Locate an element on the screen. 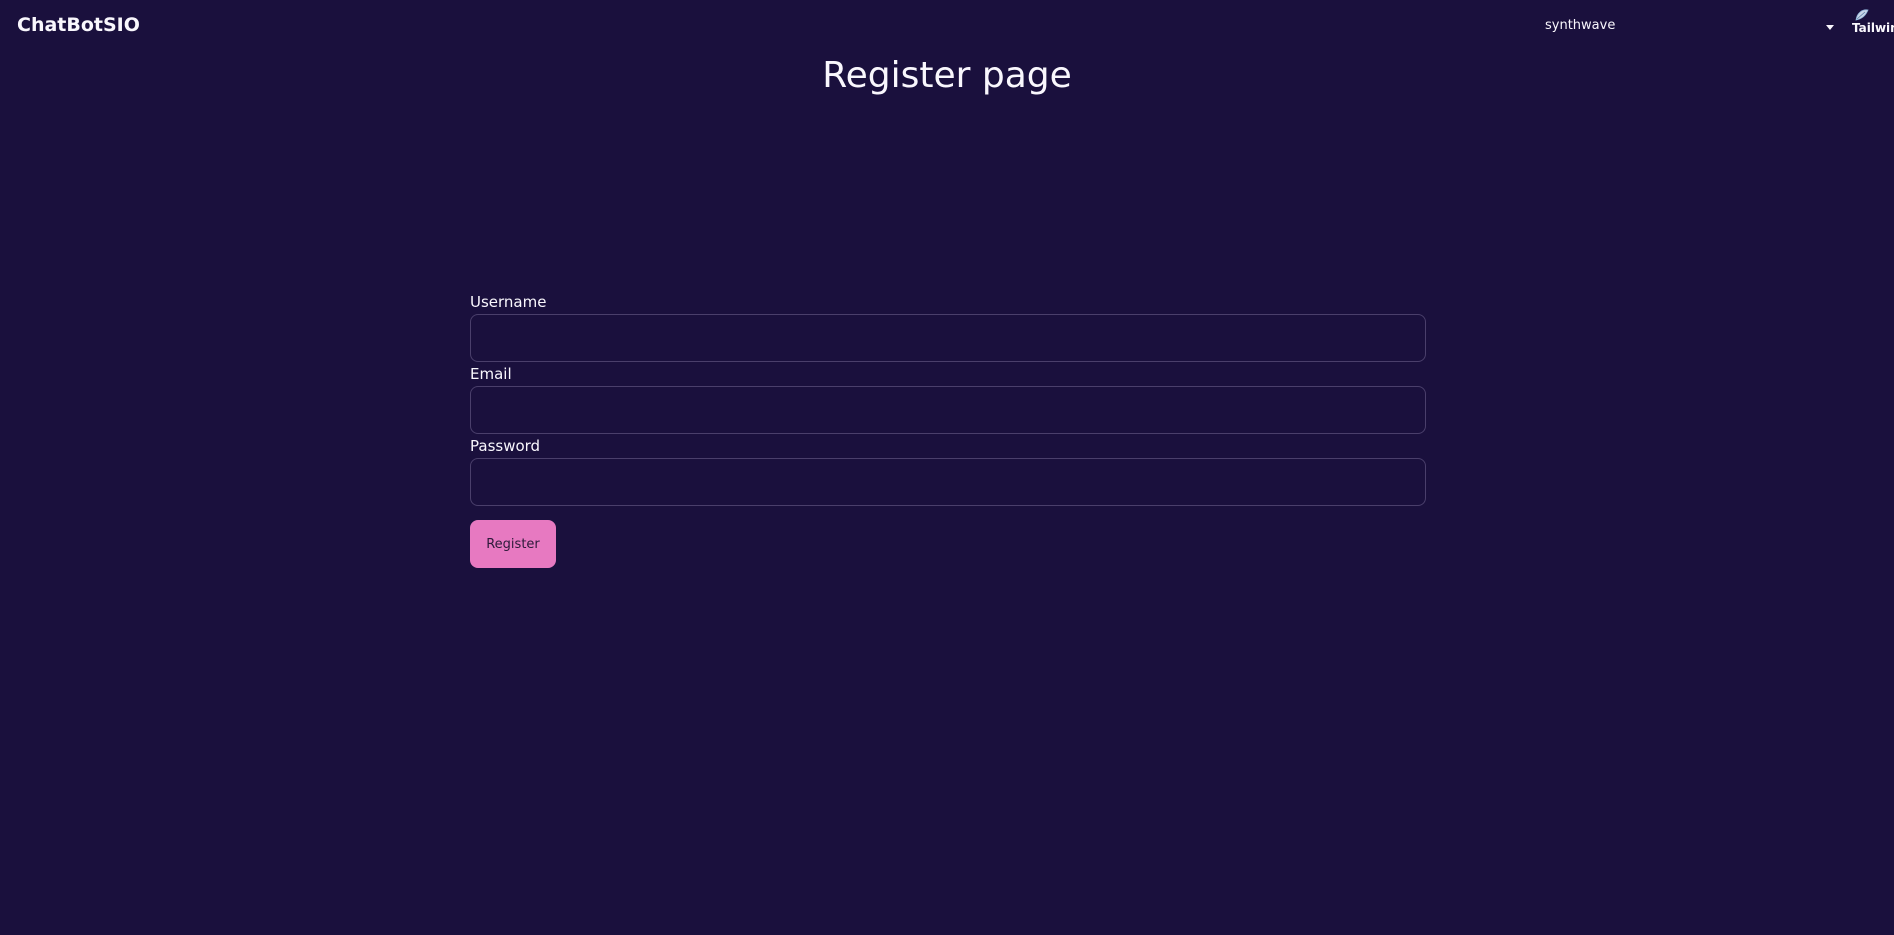 The image size is (1894, 935). username-label: Username is located at coordinates (508, 302).